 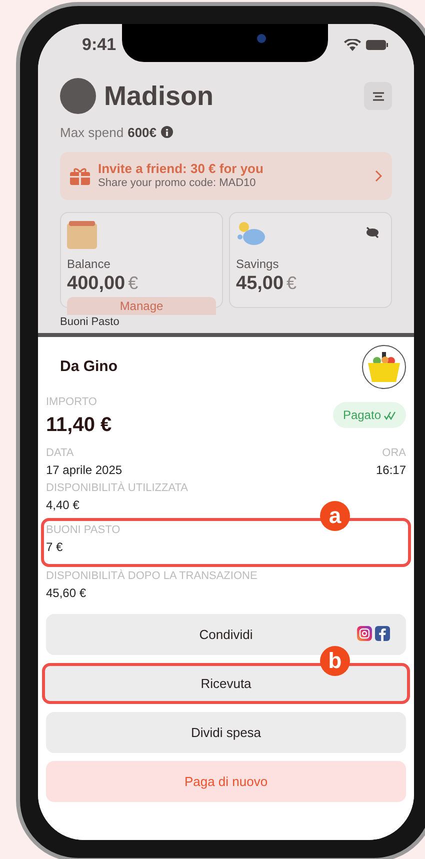 I want to click on field-label: DISPONIBILITÀ DOPO LA TRANSAZIONE, so click(x=152, y=576).